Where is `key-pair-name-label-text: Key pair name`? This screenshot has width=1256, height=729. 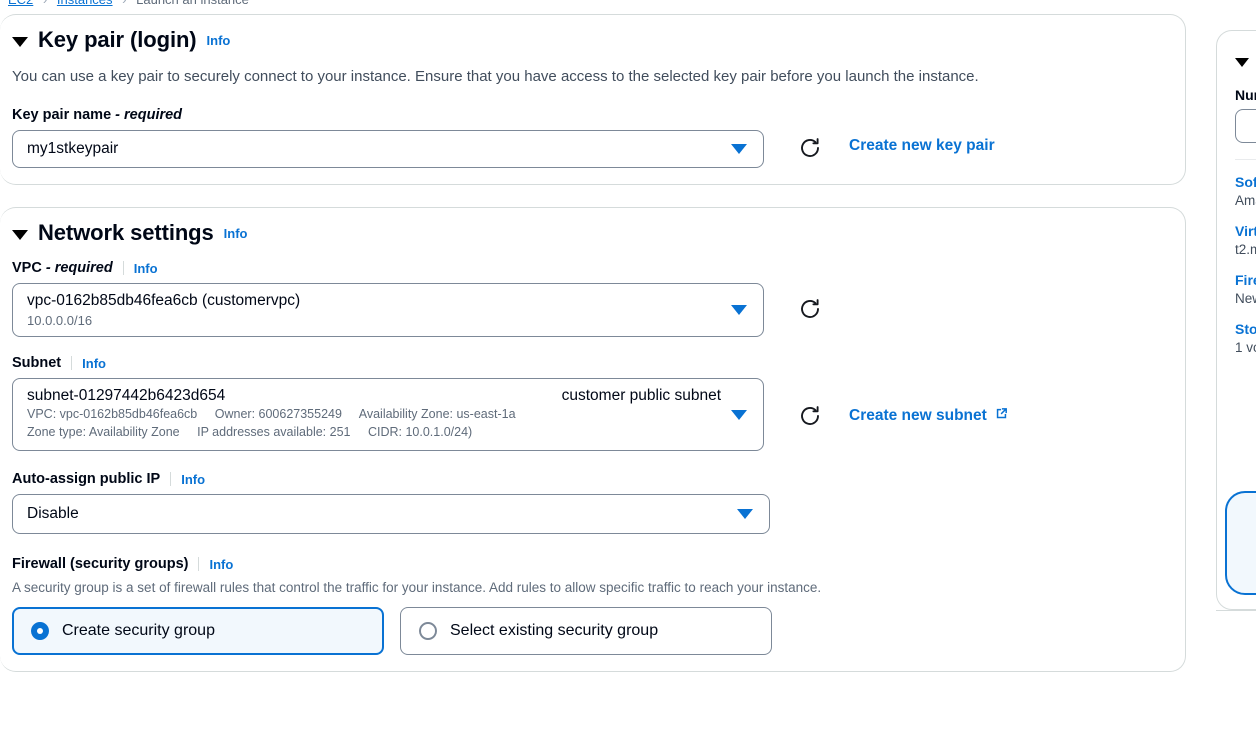
key-pair-name-label-text: Key pair name is located at coordinates (62, 115).